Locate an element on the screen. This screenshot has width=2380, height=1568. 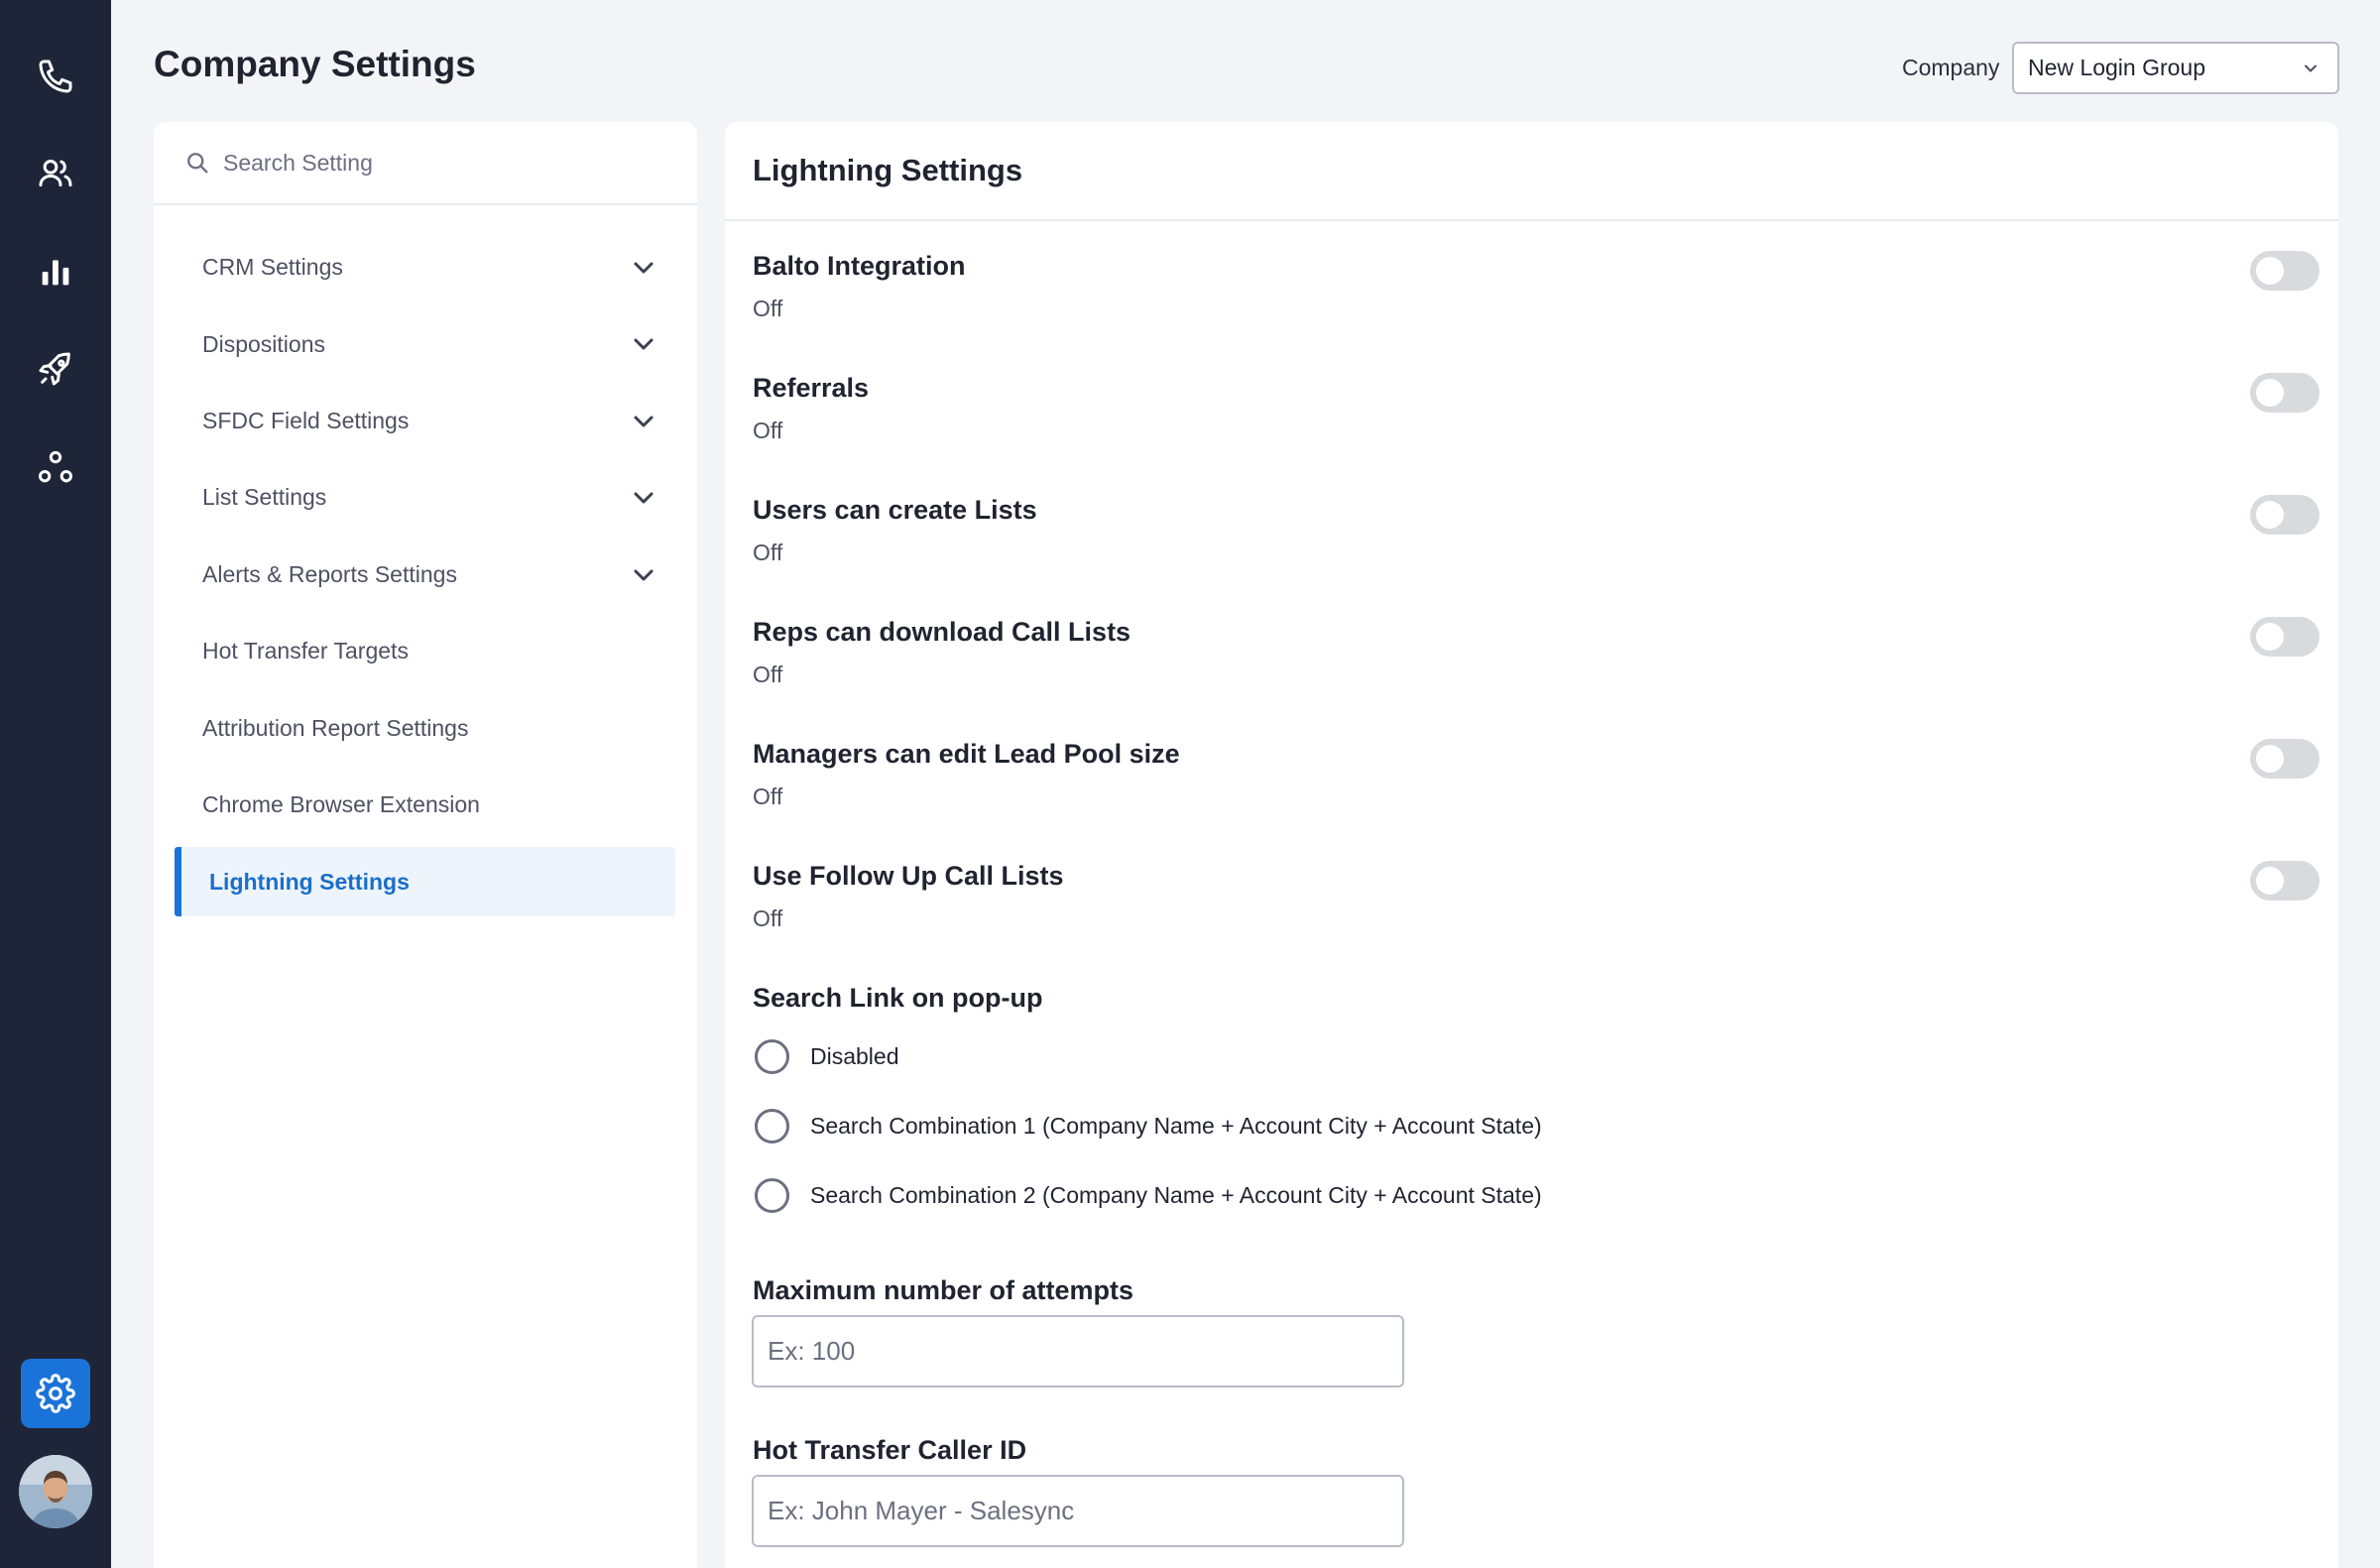
bar-chart-icon is located at coordinates (55, 272).